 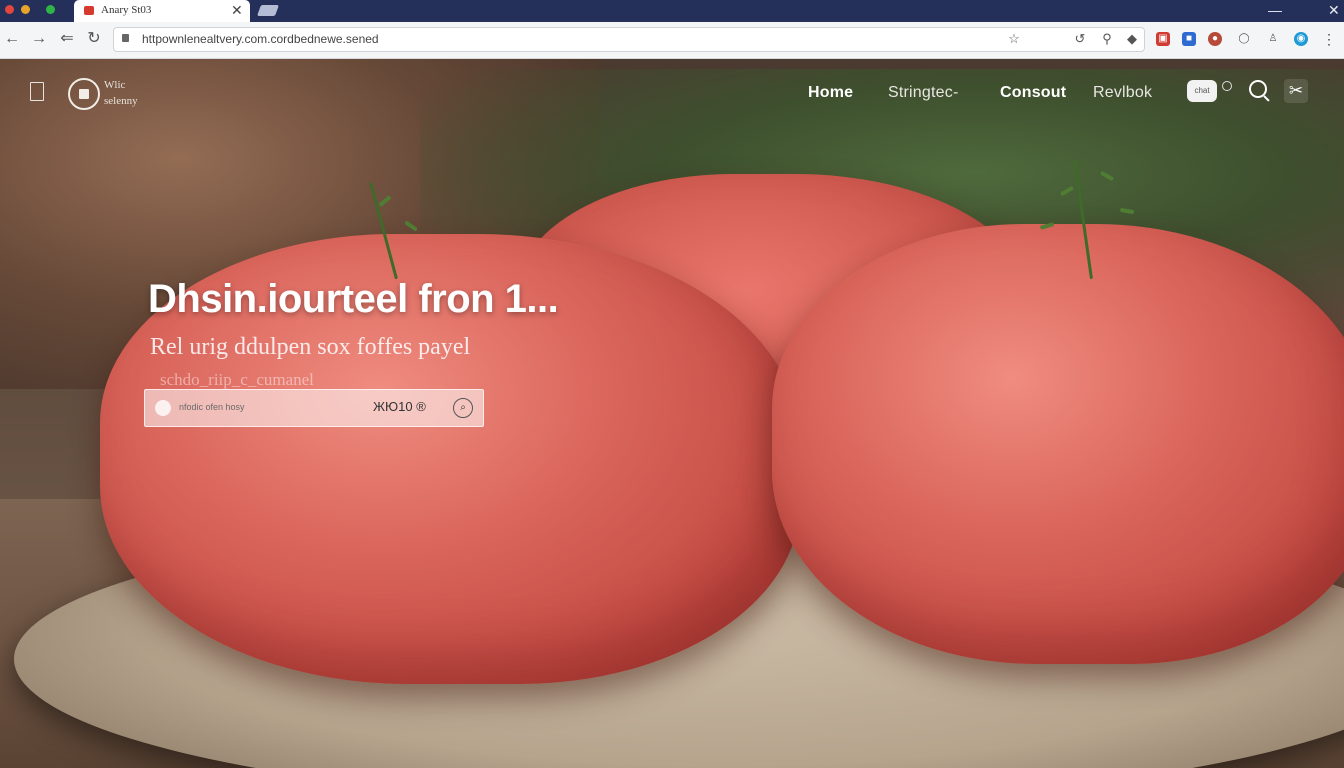 I want to click on logo-icon, so click(x=84, y=94).